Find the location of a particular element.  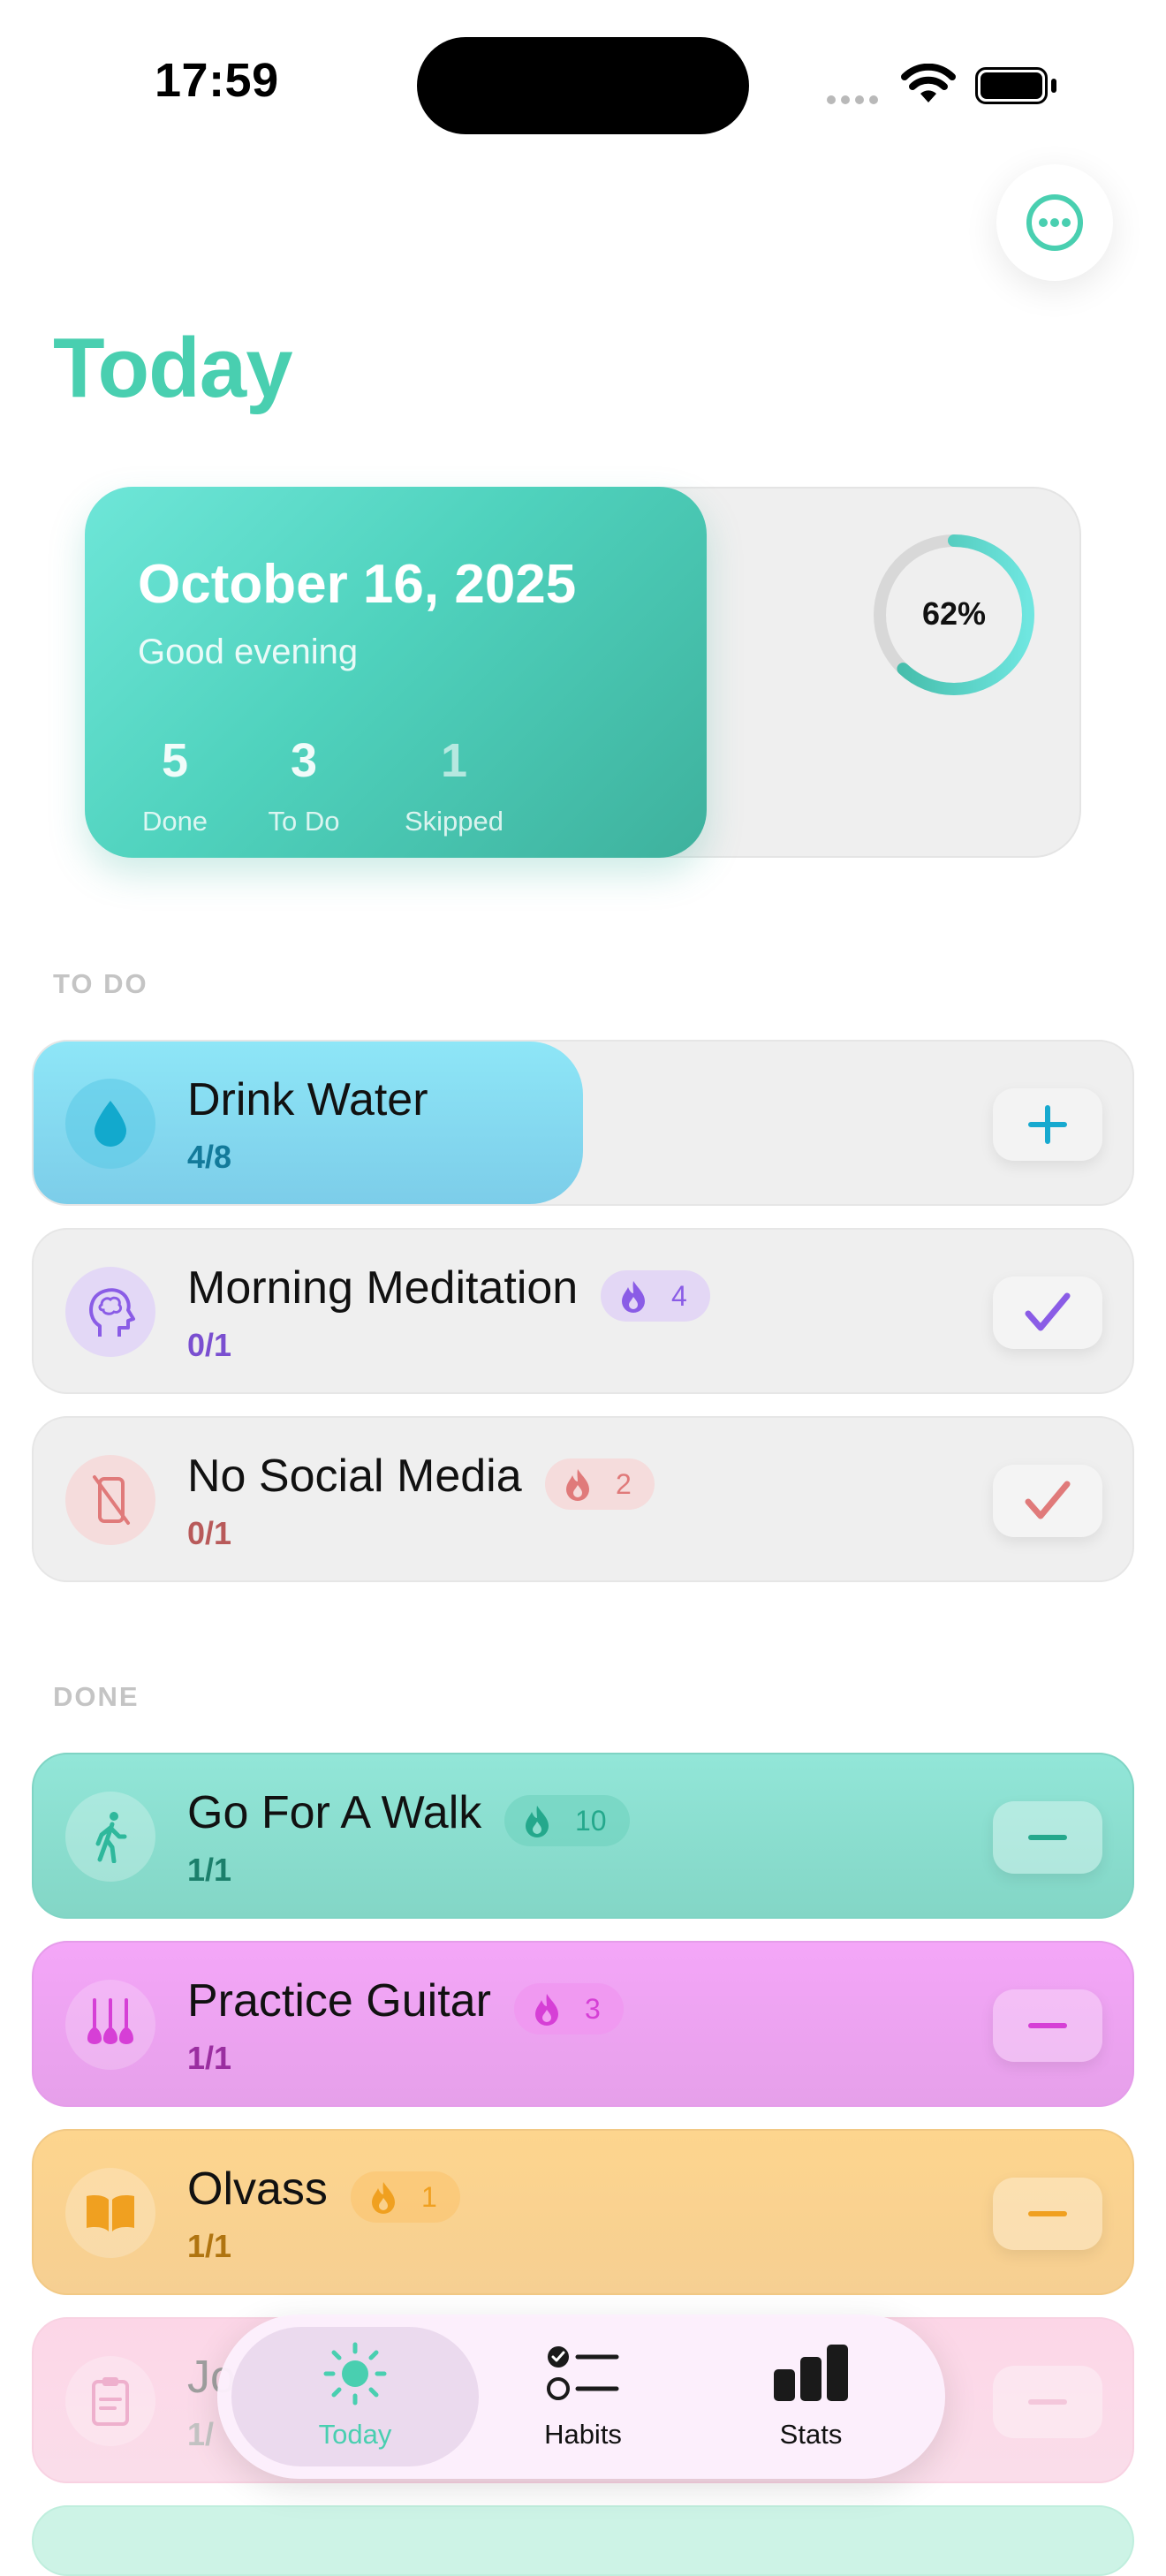

battery-cap is located at coordinates (1053, 86).